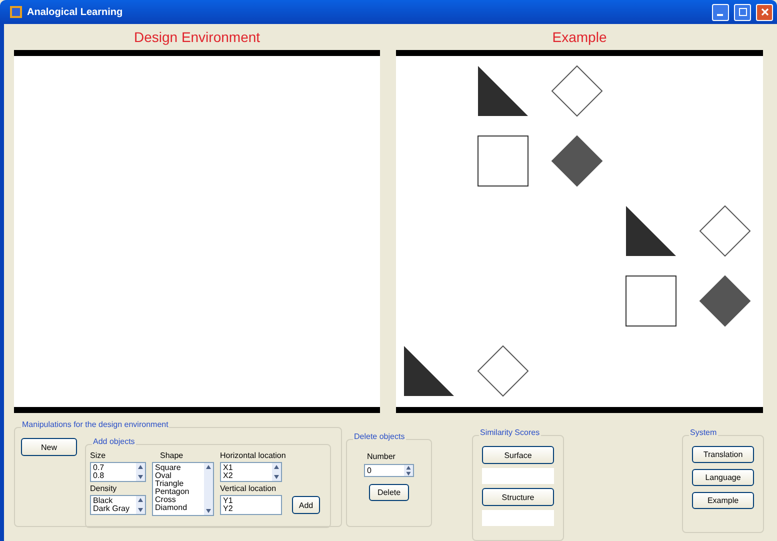 The width and height of the screenshot is (777, 541). I want to click on close-button, so click(764, 12).